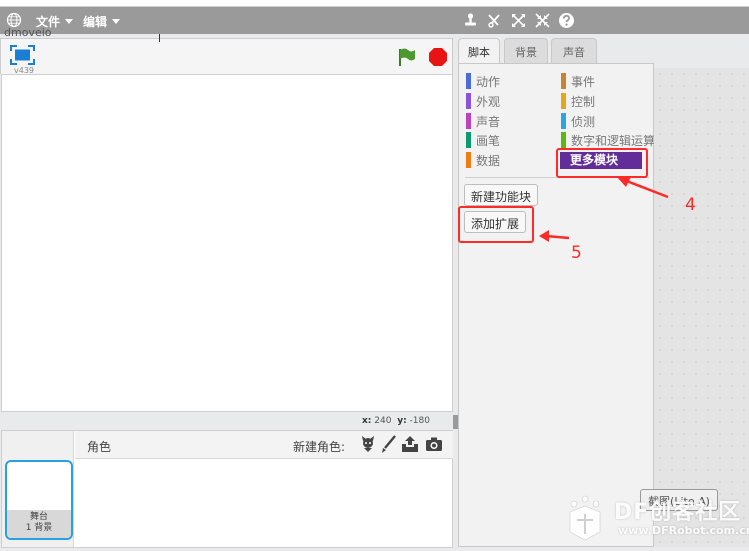 The width and height of the screenshot is (749, 551). I want to click on edit-menu-label: 编辑, so click(95, 22).